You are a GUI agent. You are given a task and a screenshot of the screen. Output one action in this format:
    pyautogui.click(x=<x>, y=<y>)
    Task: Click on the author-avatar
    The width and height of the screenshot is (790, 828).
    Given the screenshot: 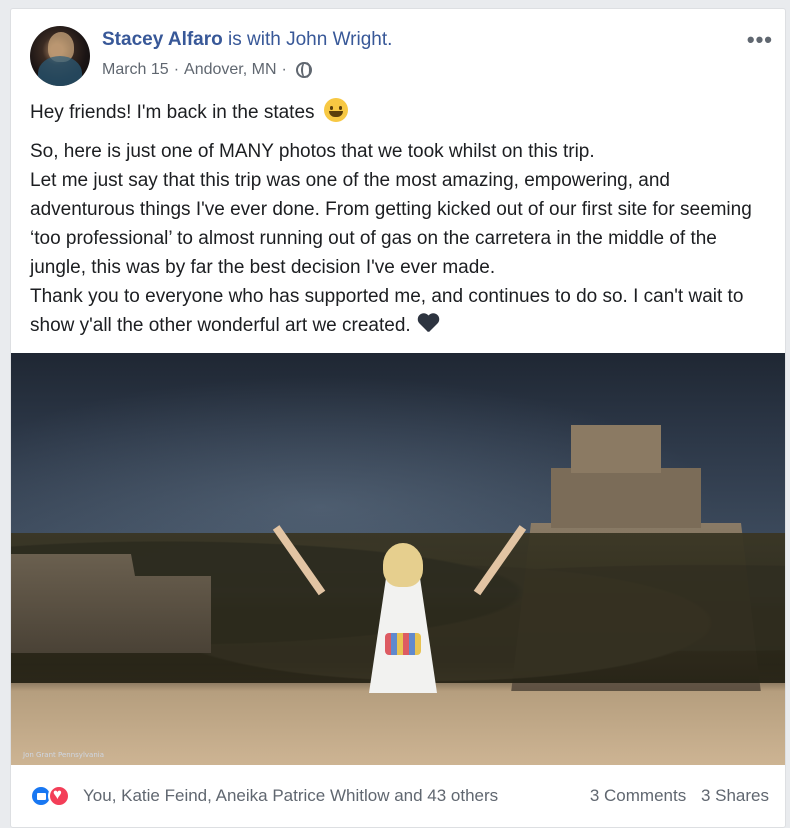 What is the action you would take?
    pyautogui.click(x=60, y=56)
    